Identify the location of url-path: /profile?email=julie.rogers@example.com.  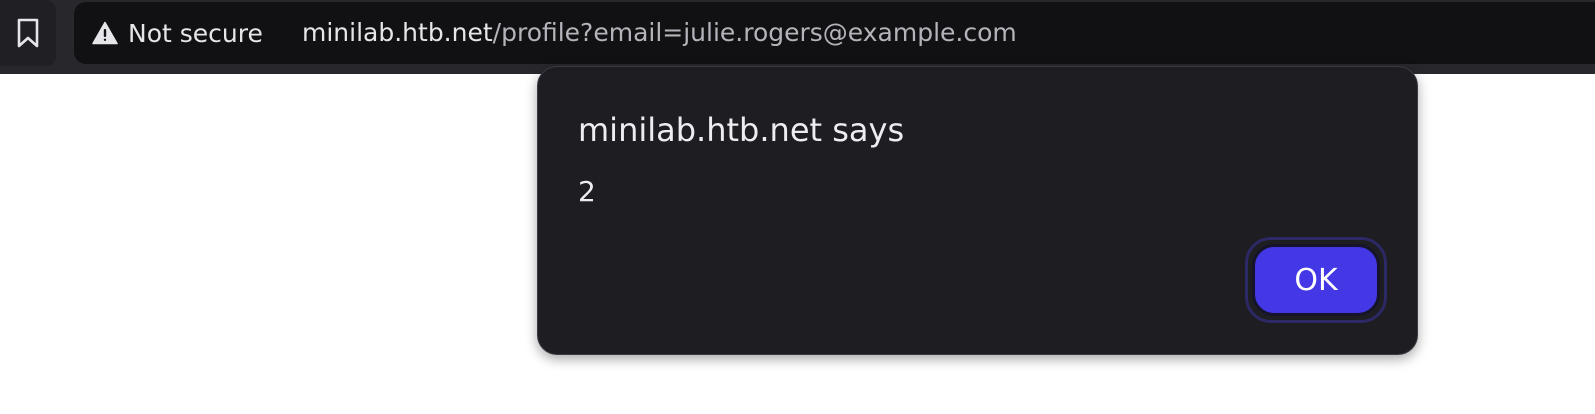
(754, 32).